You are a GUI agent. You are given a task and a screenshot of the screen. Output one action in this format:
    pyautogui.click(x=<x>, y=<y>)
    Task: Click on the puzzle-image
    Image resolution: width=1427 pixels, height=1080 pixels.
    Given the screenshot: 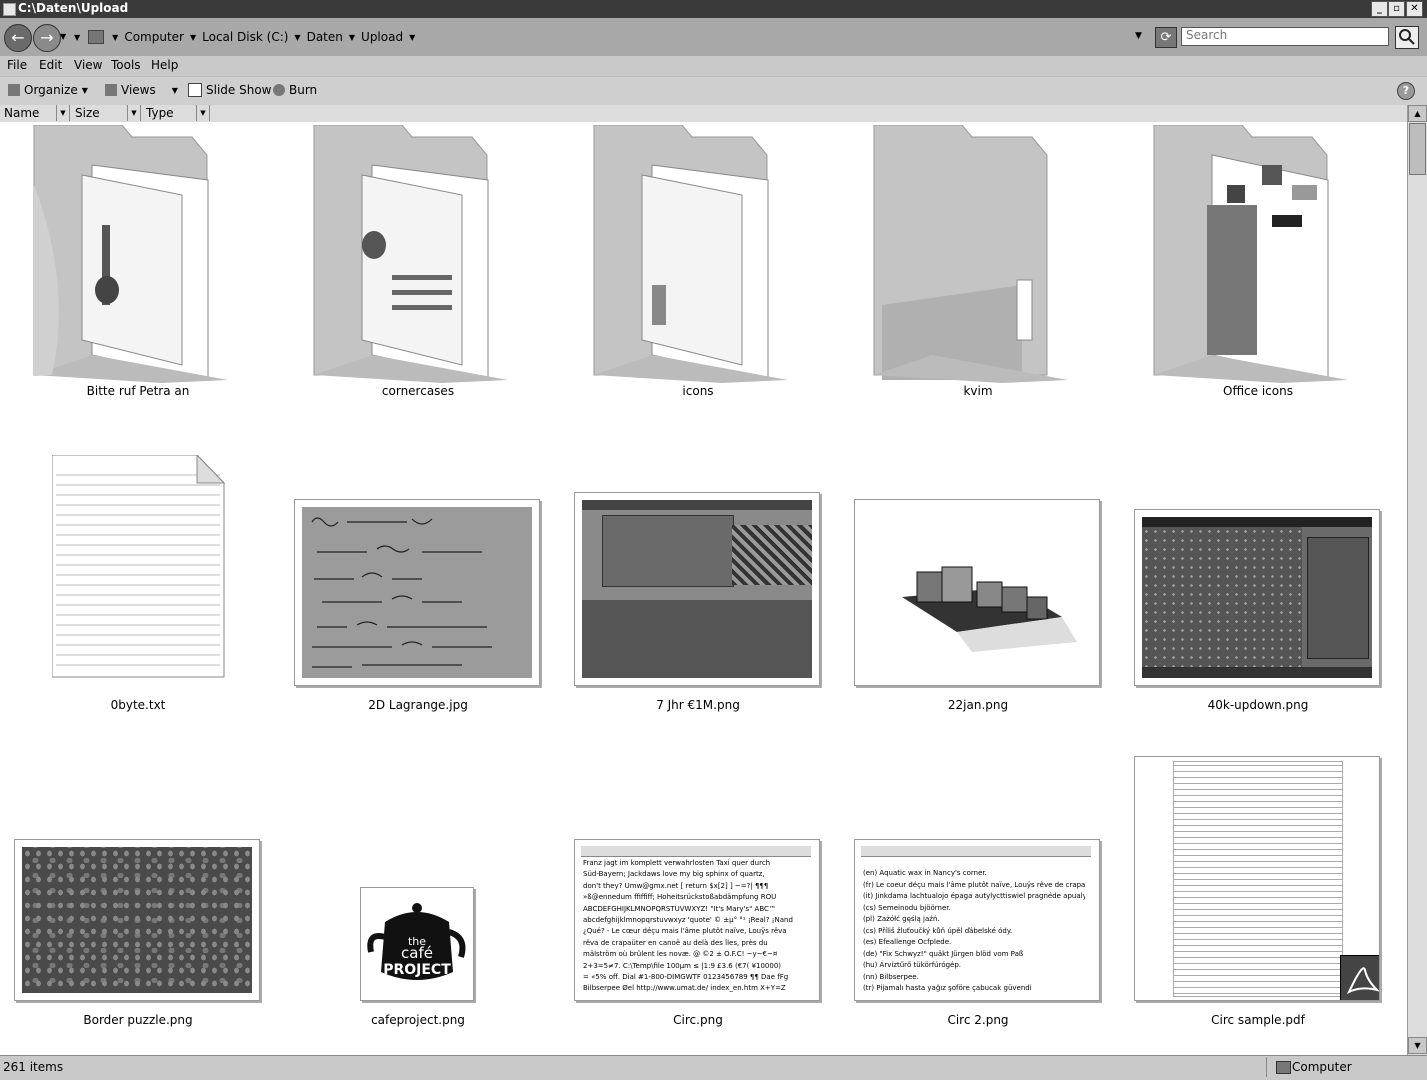 What is the action you would take?
    pyautogui.click(x=137, y=920)
    